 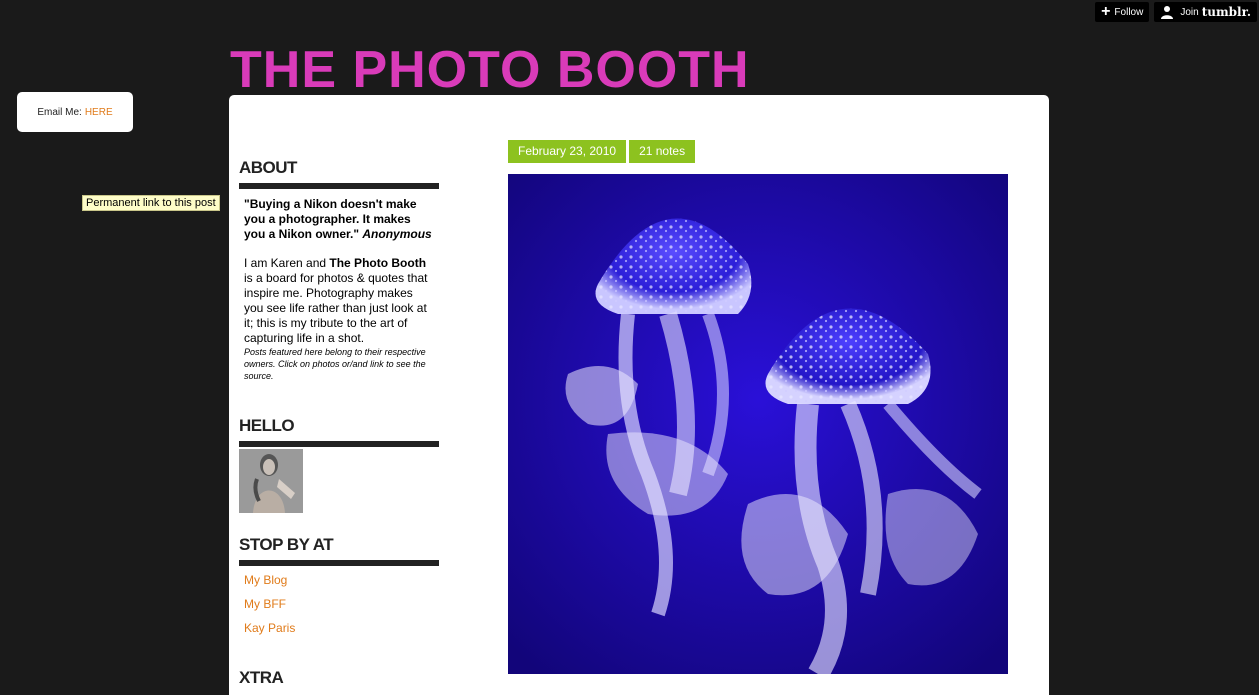 What do you see at coordinates (339, 550) in the screenshot?
I see `stop-by-heading: STOP BY AT` at bounding box center [339, 550].